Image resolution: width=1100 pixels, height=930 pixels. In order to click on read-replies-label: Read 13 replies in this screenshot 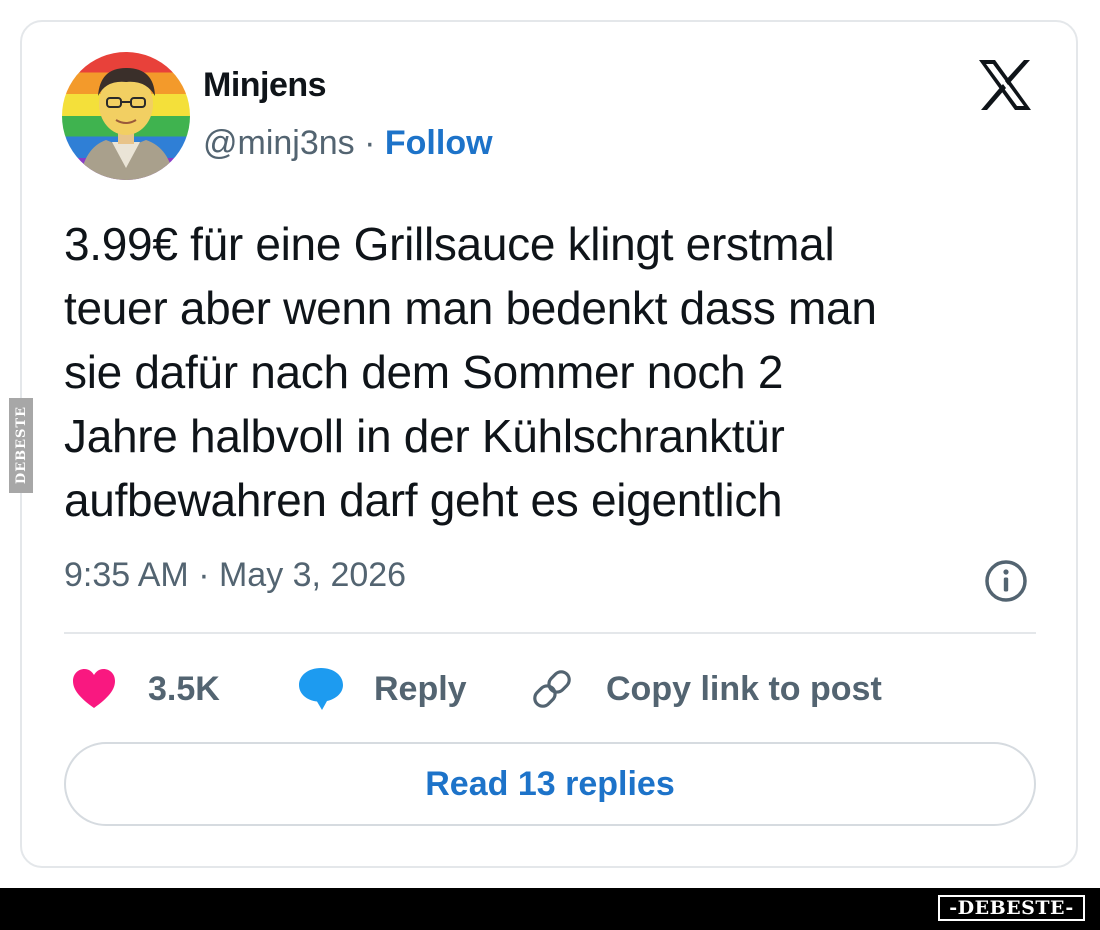, I will do `click(550, 783)`.